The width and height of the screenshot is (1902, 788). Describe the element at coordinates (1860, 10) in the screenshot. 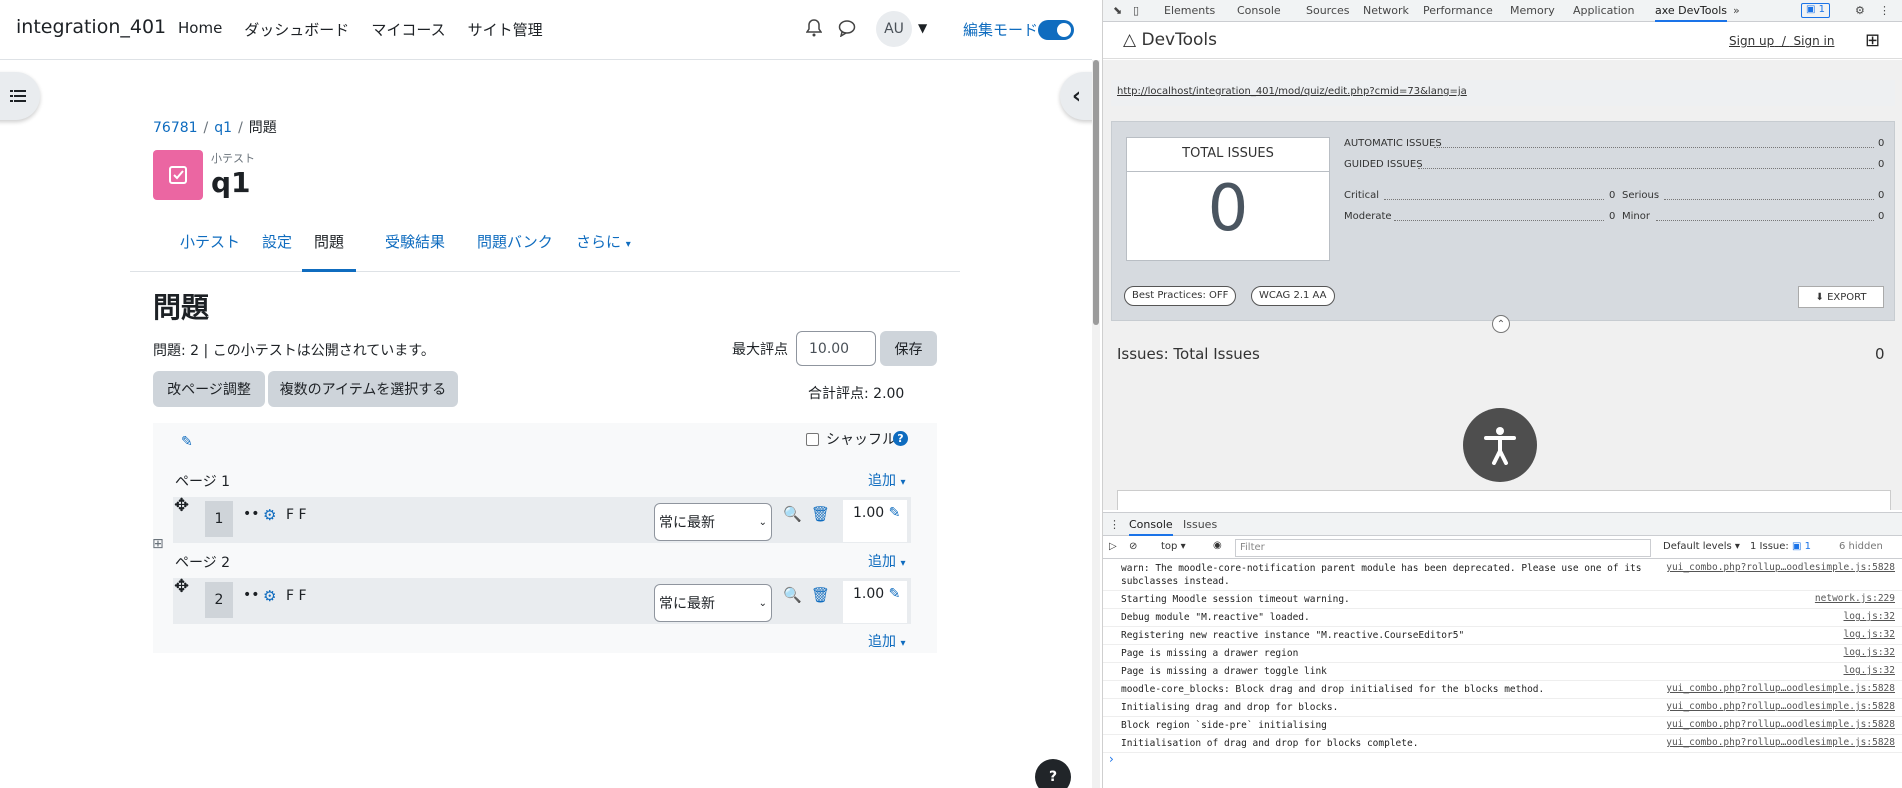

I see `gear-icon: ⚙` at that location.